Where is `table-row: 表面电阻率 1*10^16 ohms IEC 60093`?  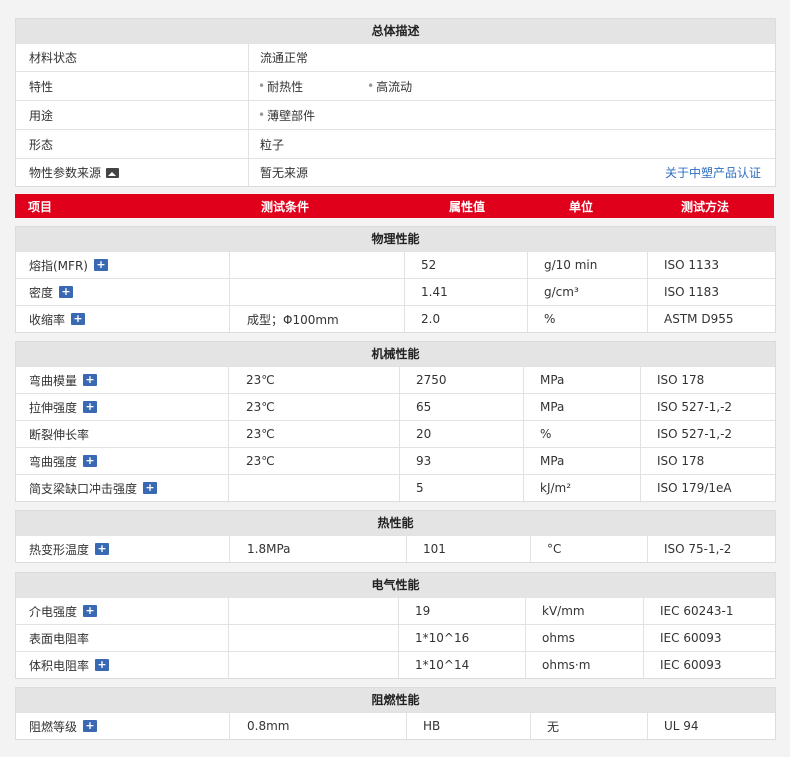 table-row: 表面电阻率 1*10^16 ohms IEC 60093 is located at coordinates (395, 637).